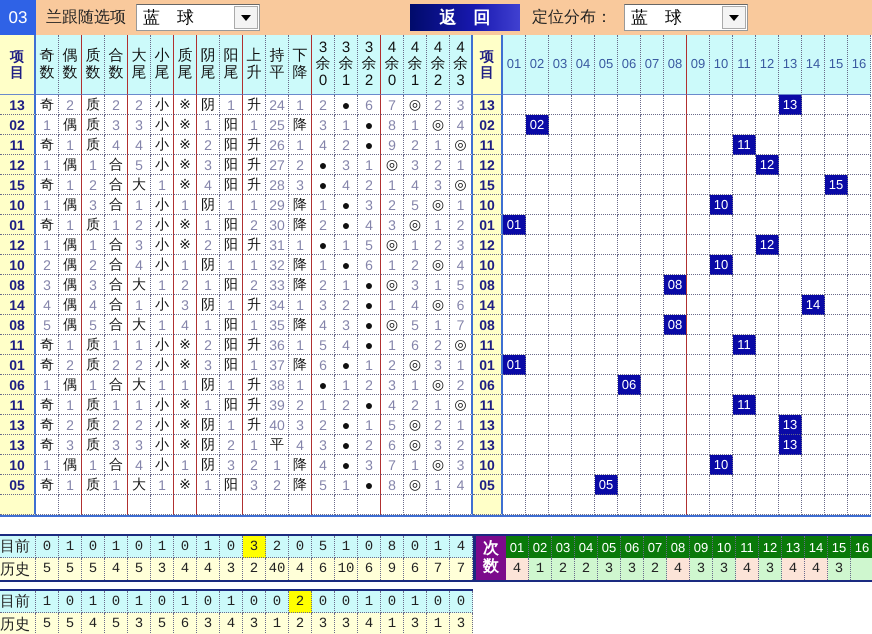  Describe the element at coordinates (18, 245) in the screenshot. I see `row-label: 12` at that location.